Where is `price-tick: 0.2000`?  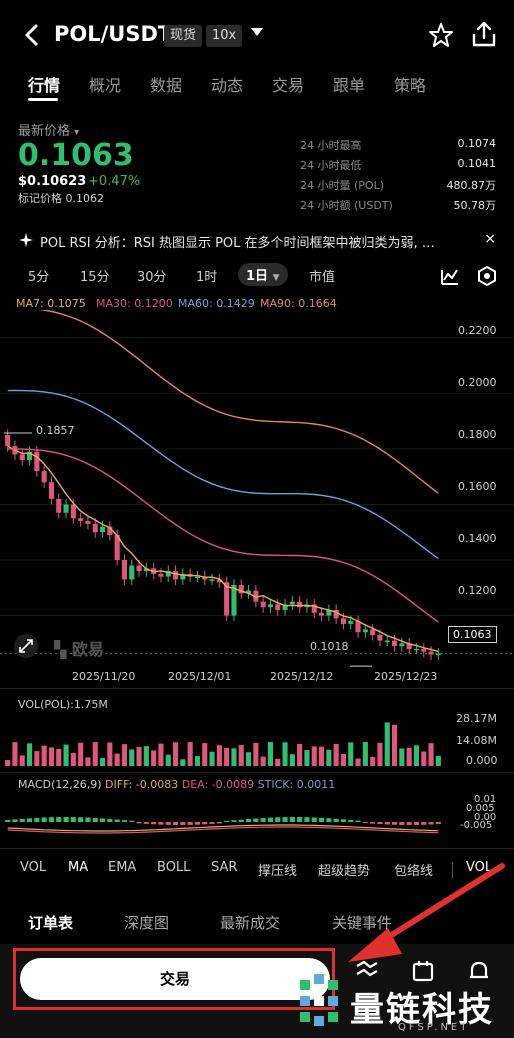
price-tick: 0.2000 is located at coordinates (477, 382).